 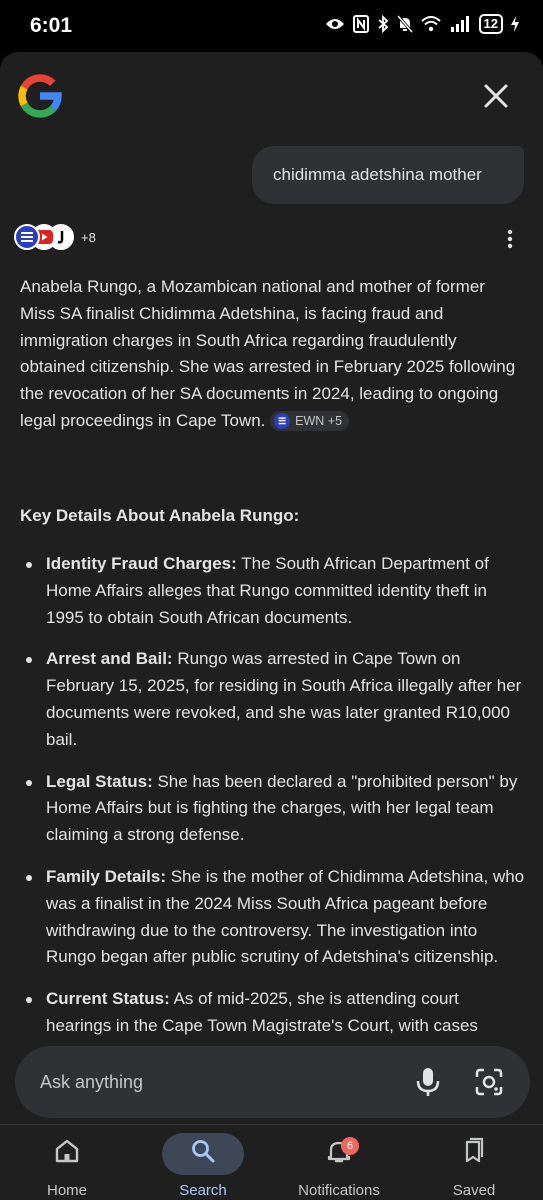 What do you see at coordinates (428, 1082) in the screenshot?
I see `mic-icon` at bounding box center [428, 1082].